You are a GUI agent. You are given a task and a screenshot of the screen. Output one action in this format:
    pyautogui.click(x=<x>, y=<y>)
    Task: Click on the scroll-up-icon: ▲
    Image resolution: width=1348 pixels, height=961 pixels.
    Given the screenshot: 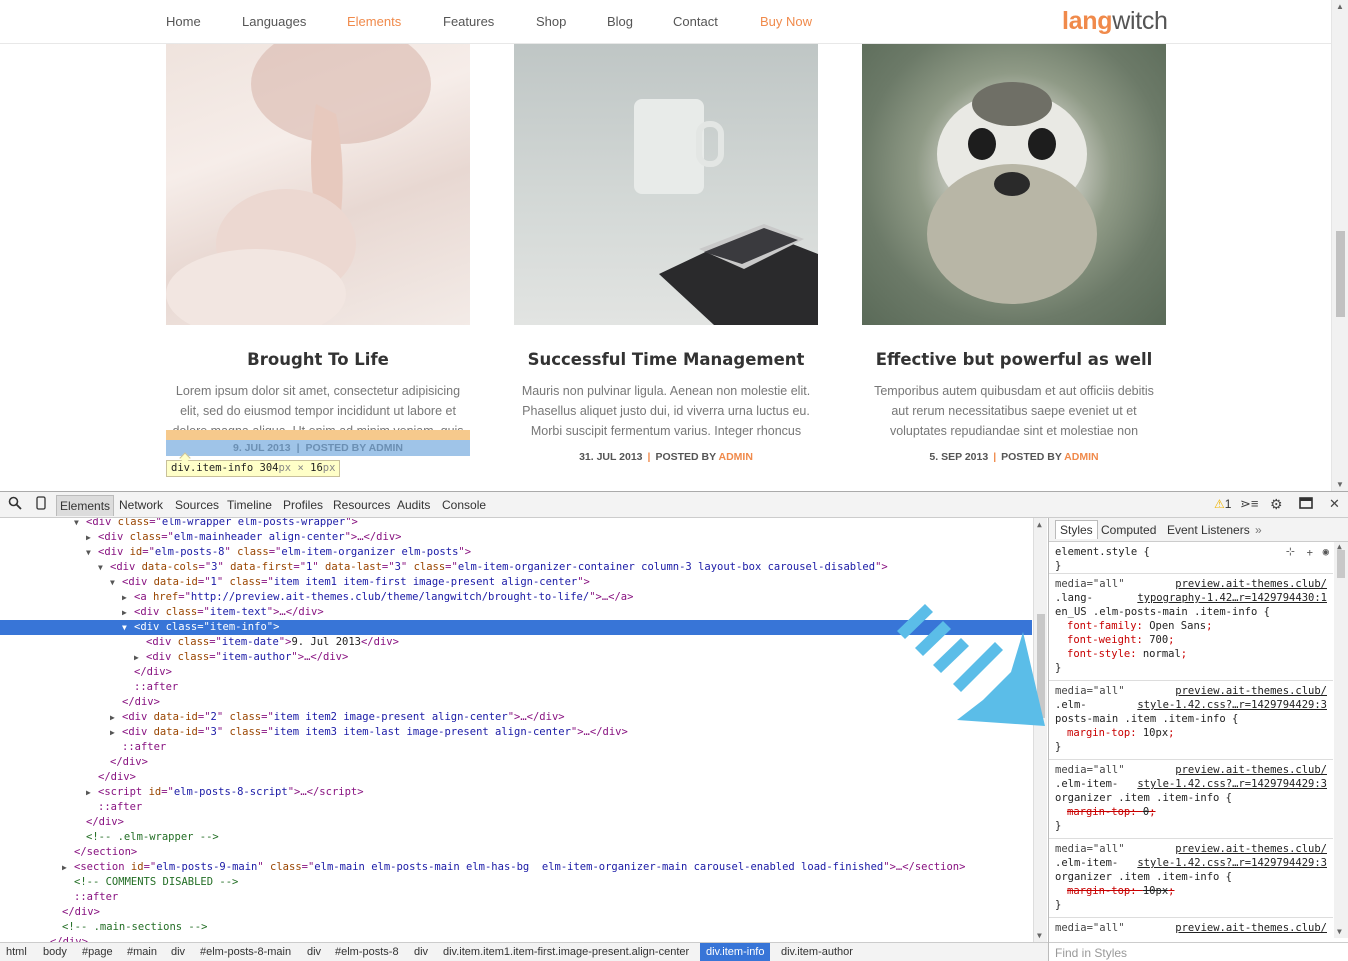 What is the action you would take?
    pyautogui.click(x=1039, y=524)
    